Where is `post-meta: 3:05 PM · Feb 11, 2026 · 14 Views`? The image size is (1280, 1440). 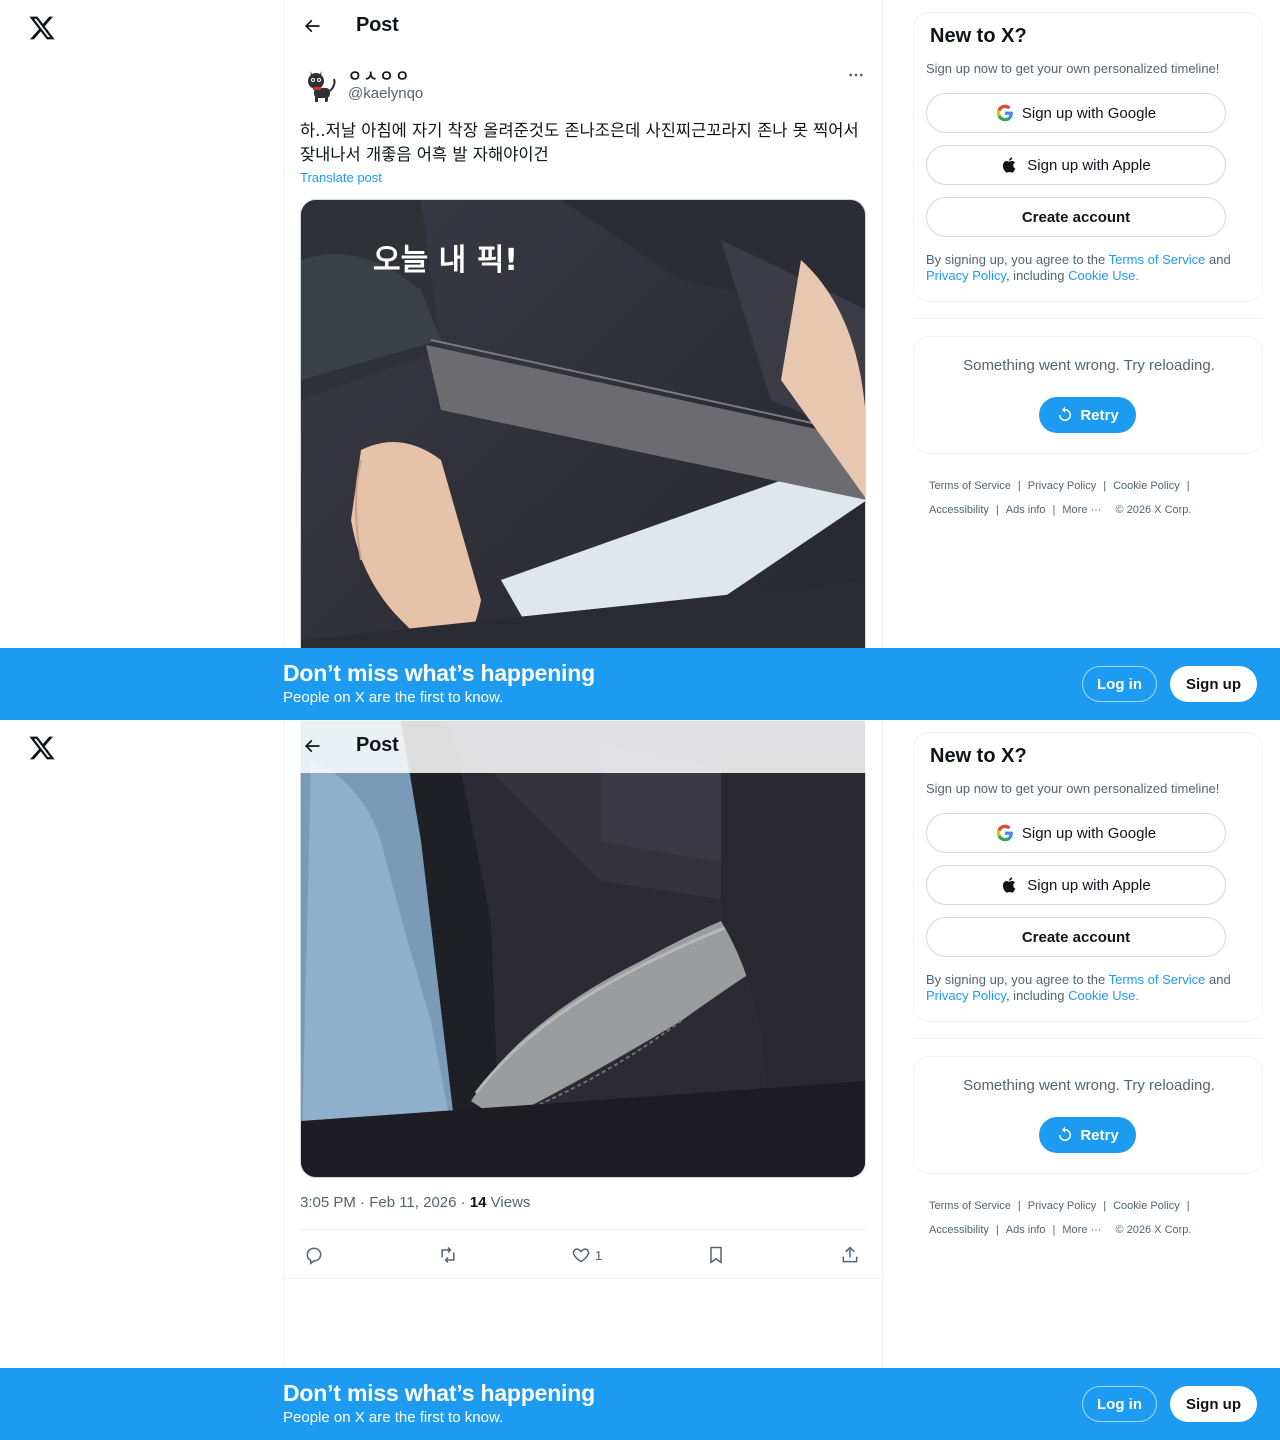
post-meta: 3:05 PM · Feb 11, 2026 · 14 Views is located at coordinates (415, 1202).